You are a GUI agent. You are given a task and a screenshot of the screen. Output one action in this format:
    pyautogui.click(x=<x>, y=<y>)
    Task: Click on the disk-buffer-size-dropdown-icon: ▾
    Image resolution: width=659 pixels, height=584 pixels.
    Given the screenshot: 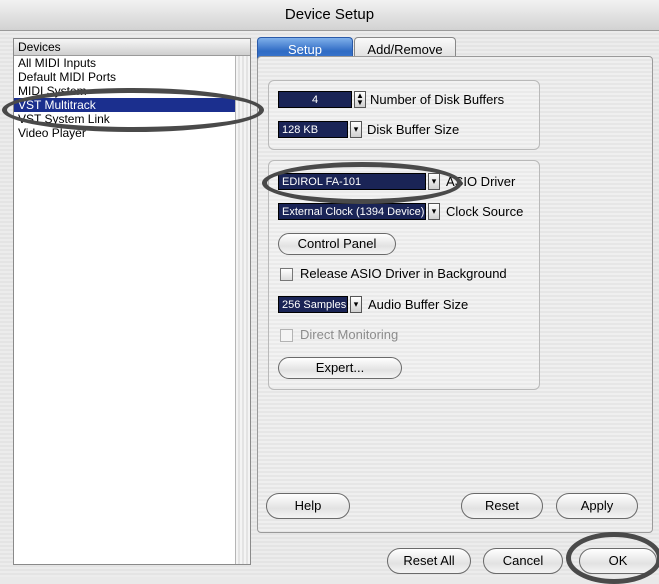 What is the action you would take?
    pyautogui.click(x=356, y=129)
    